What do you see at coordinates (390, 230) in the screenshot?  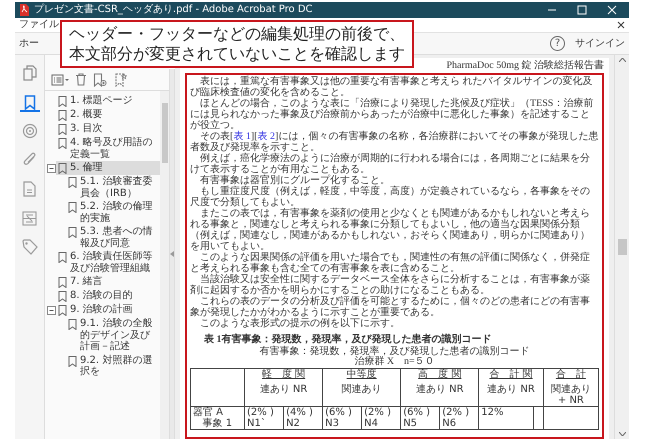 I see `paragraph: またこの表では，有害事象を薬剤の使用と少なくとも関連があるかもしれないと考えられる事象と，関連なしと考えられる事象に分類してもよいし，他の適当な因果関係分類（例えば，関連なし，関連があるかもしれない，おそらく関連あり，明らかに関連あり）を用いてもよい。` at bounding box center [390, 230].